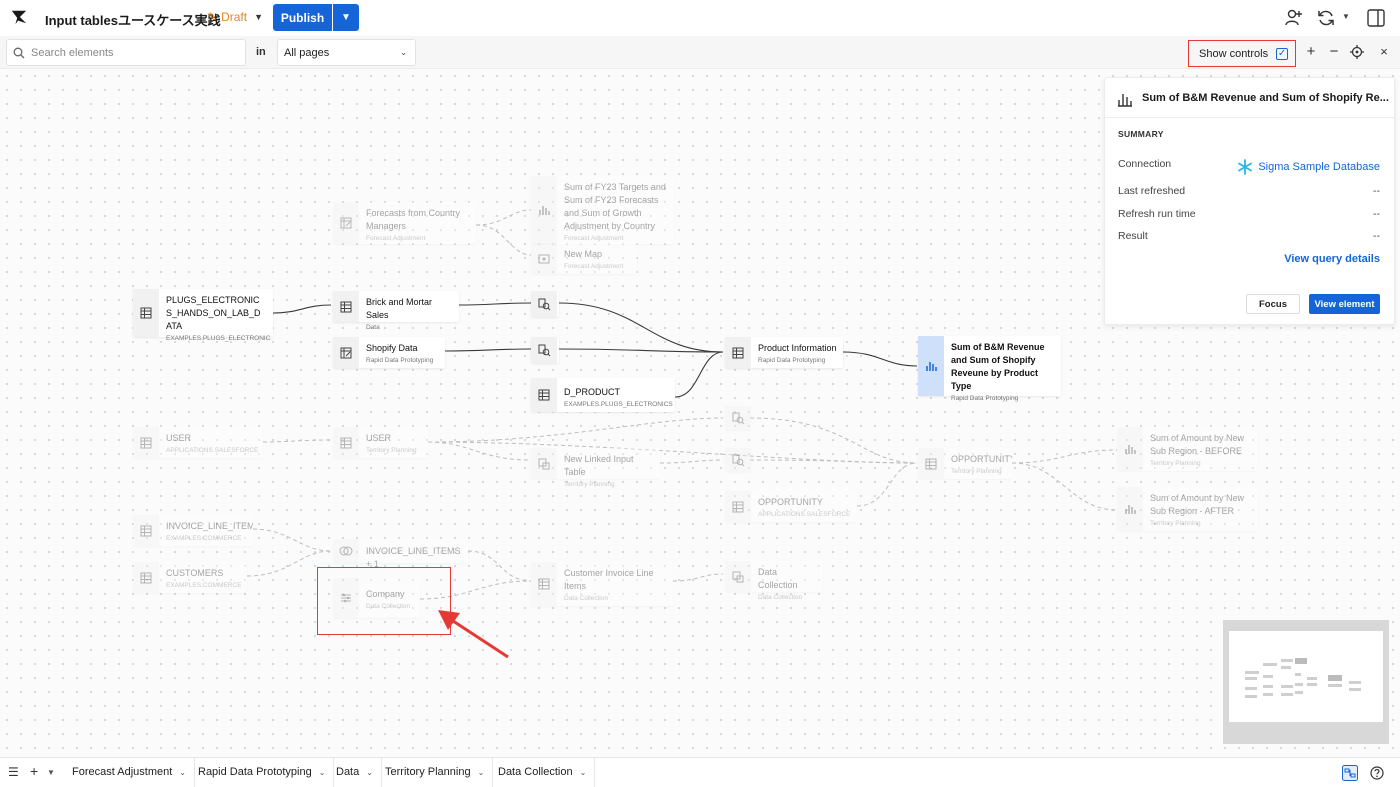 Image resolution: width=1400 pixels, height=787 pixels. What do you see at coordinates (1282, 53) in the screenshot?
I see `show-controls-checkbox: ✓` at bounding box center [1282, 53].